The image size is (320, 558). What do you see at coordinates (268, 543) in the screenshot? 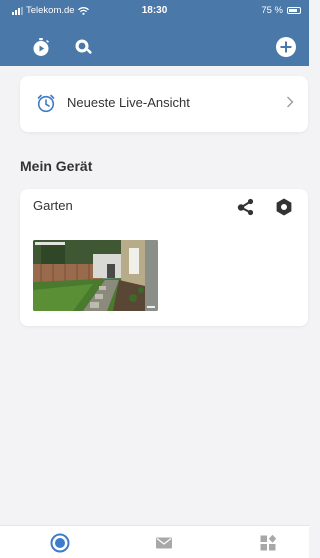
I see `grid-icon` at bounding box center [268, 543].